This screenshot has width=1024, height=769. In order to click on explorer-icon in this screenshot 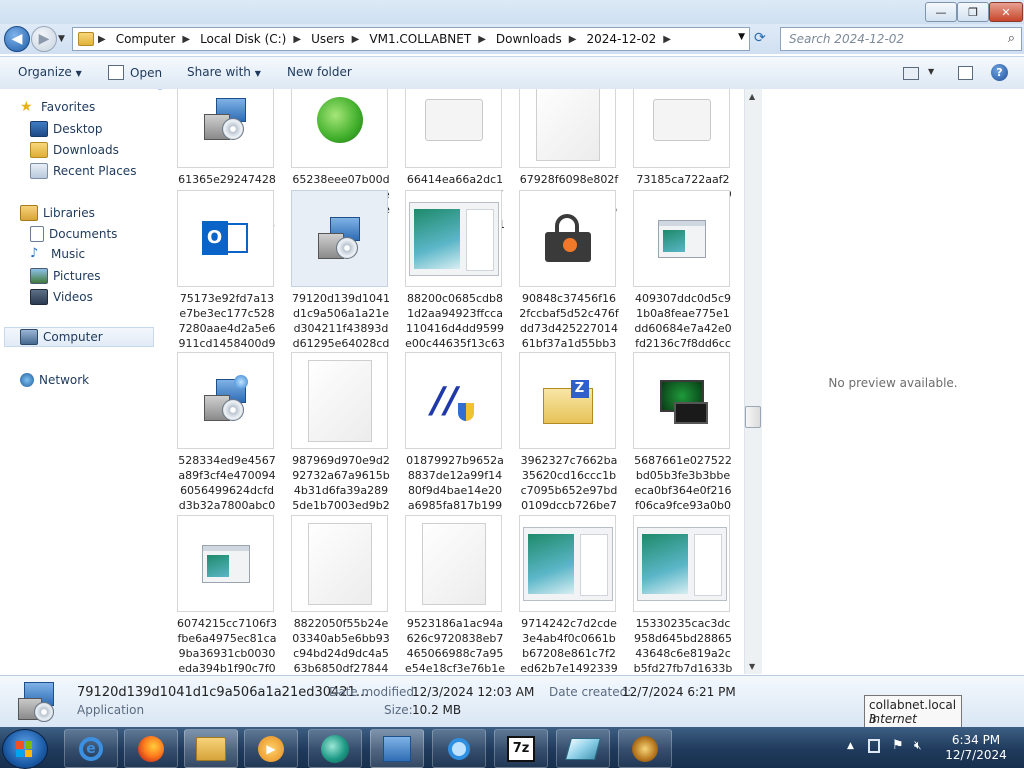, I will do `click(211, 748)`.